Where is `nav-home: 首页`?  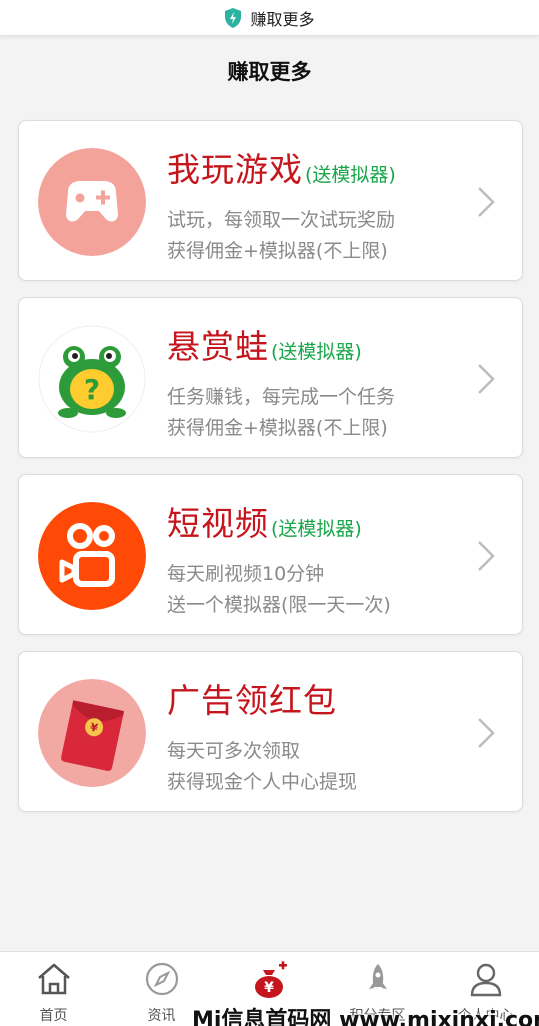
nav-home: 首页 is located at coordinates (53, 989).